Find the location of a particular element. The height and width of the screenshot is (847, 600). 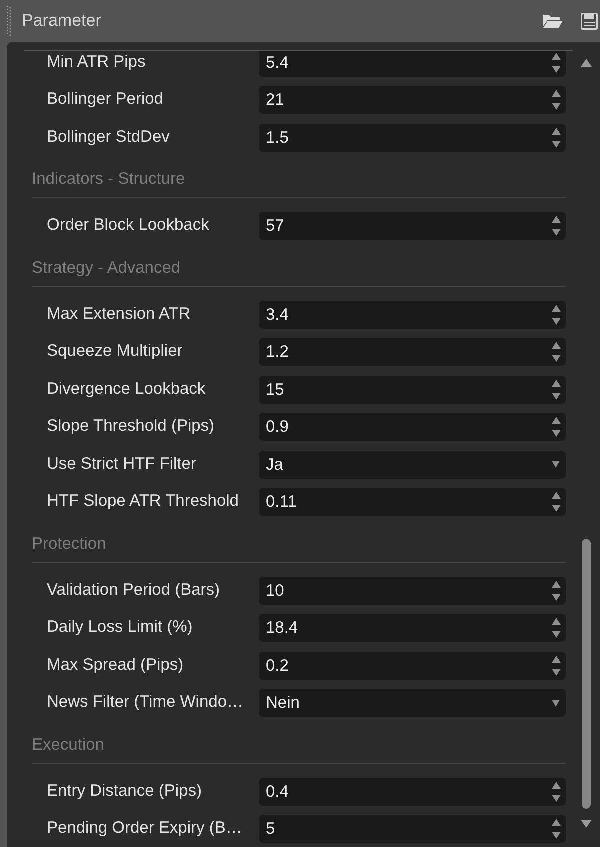

parameter-label: Order Block Lookback is located at coordinates (128, 225).